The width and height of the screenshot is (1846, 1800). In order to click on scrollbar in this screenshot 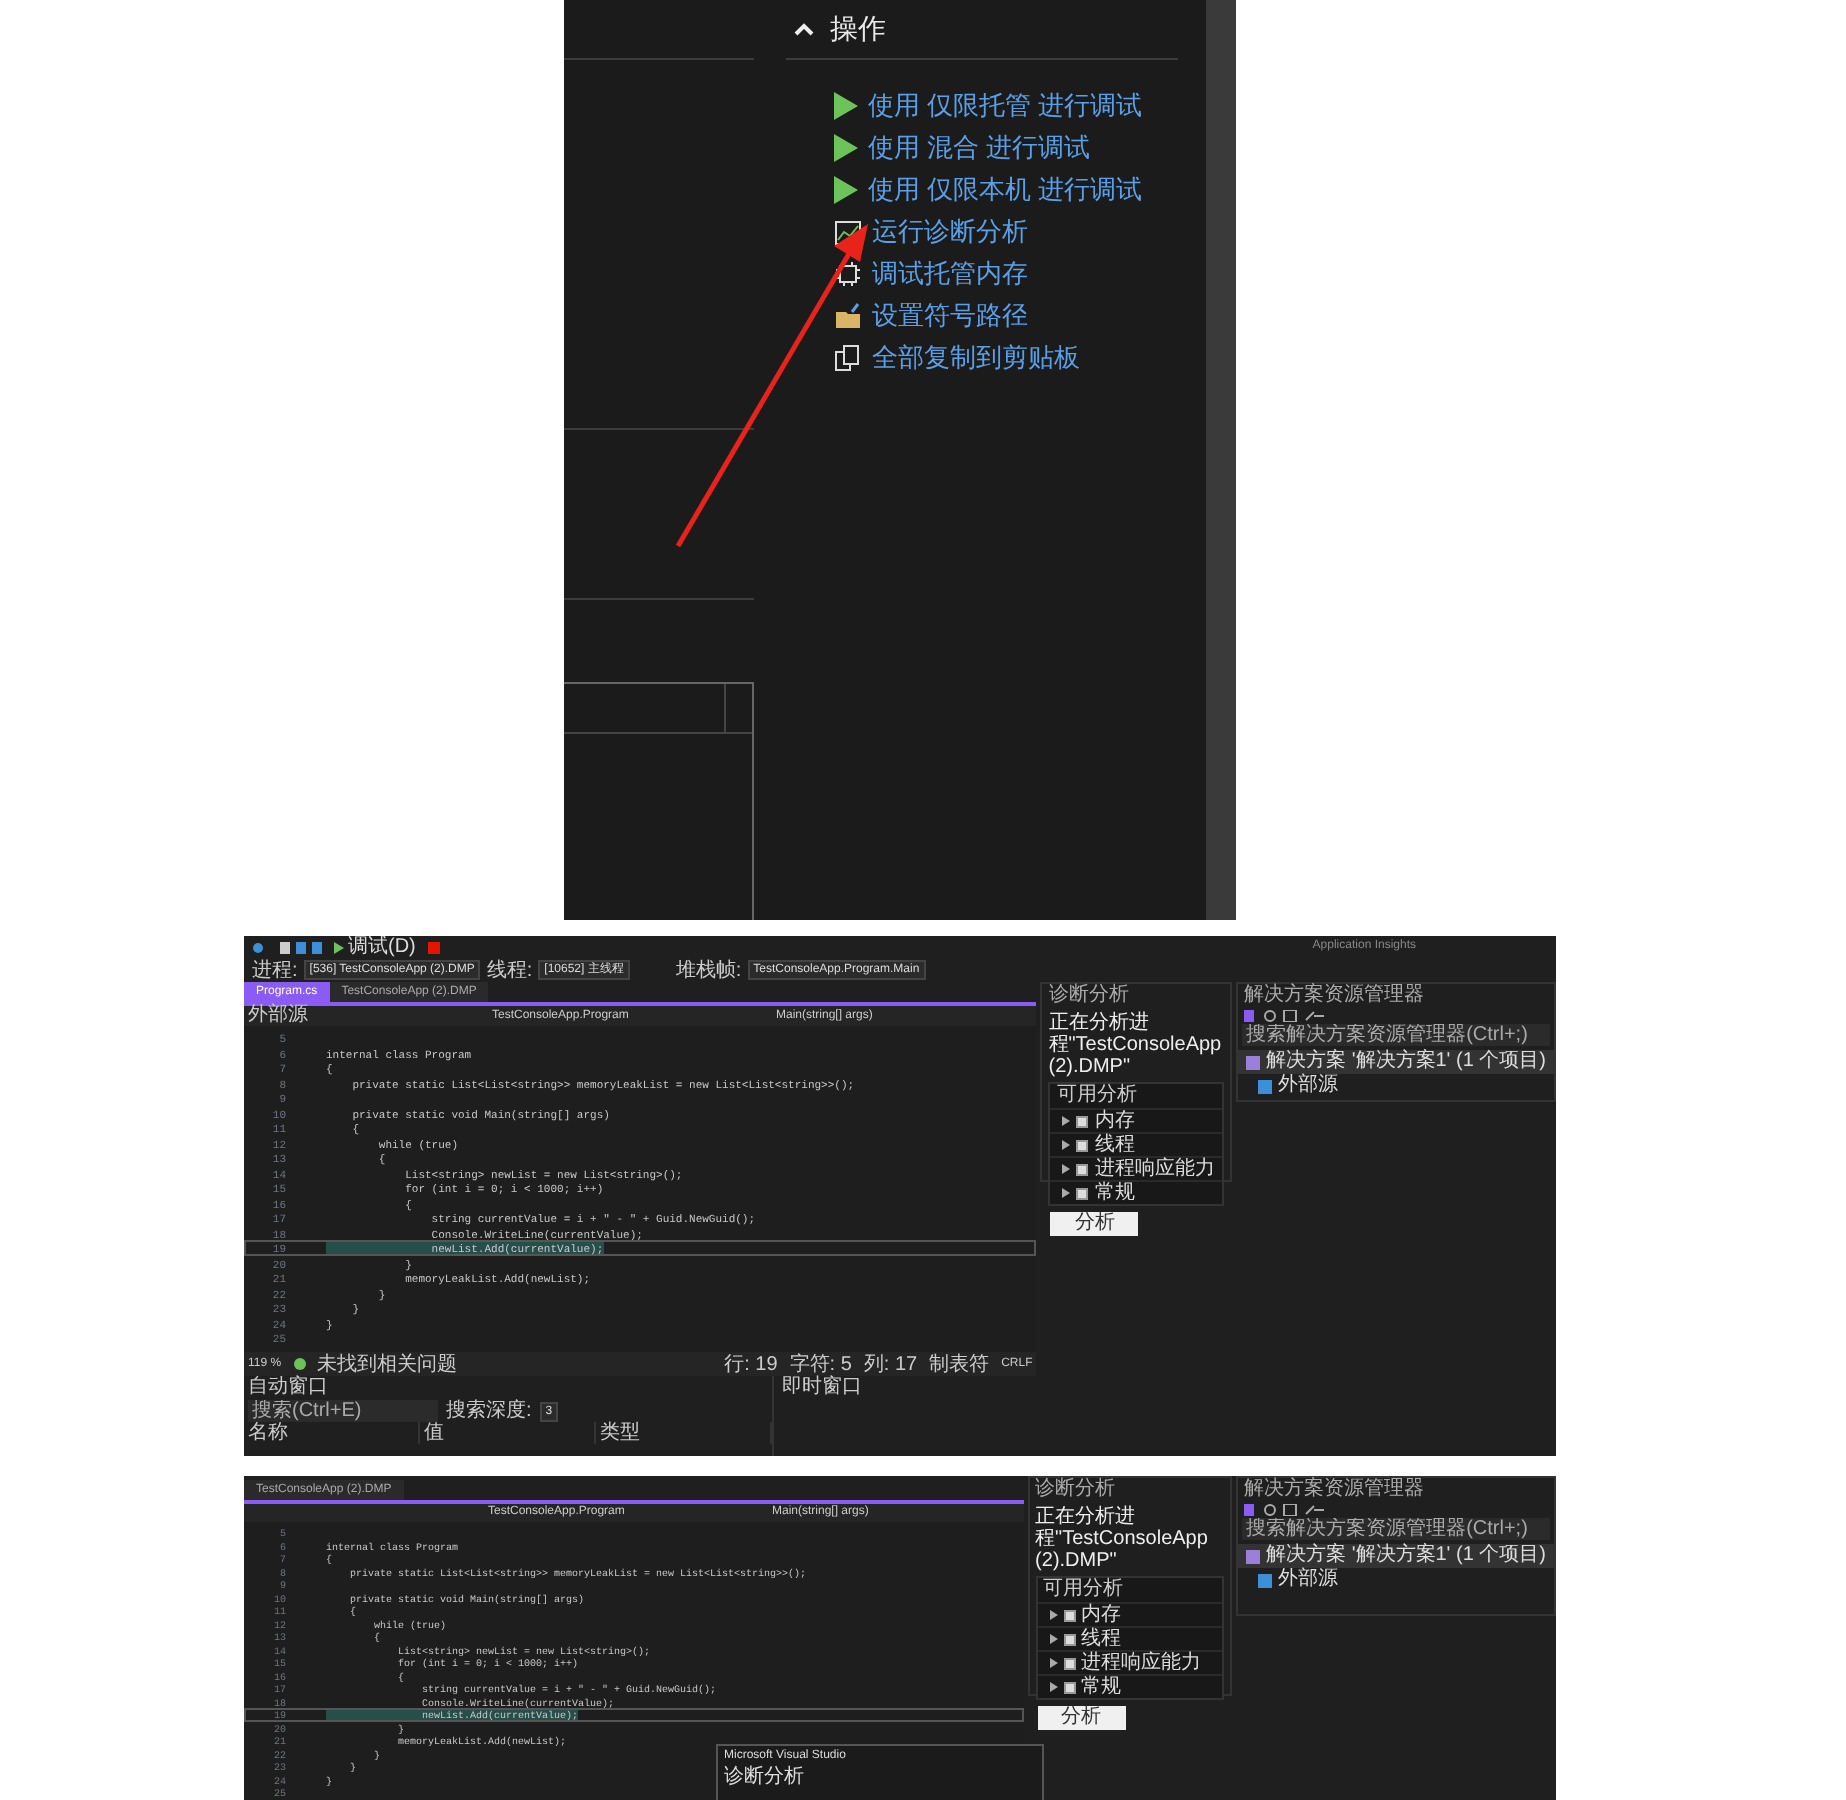, I will do `click(1221, 460)`.